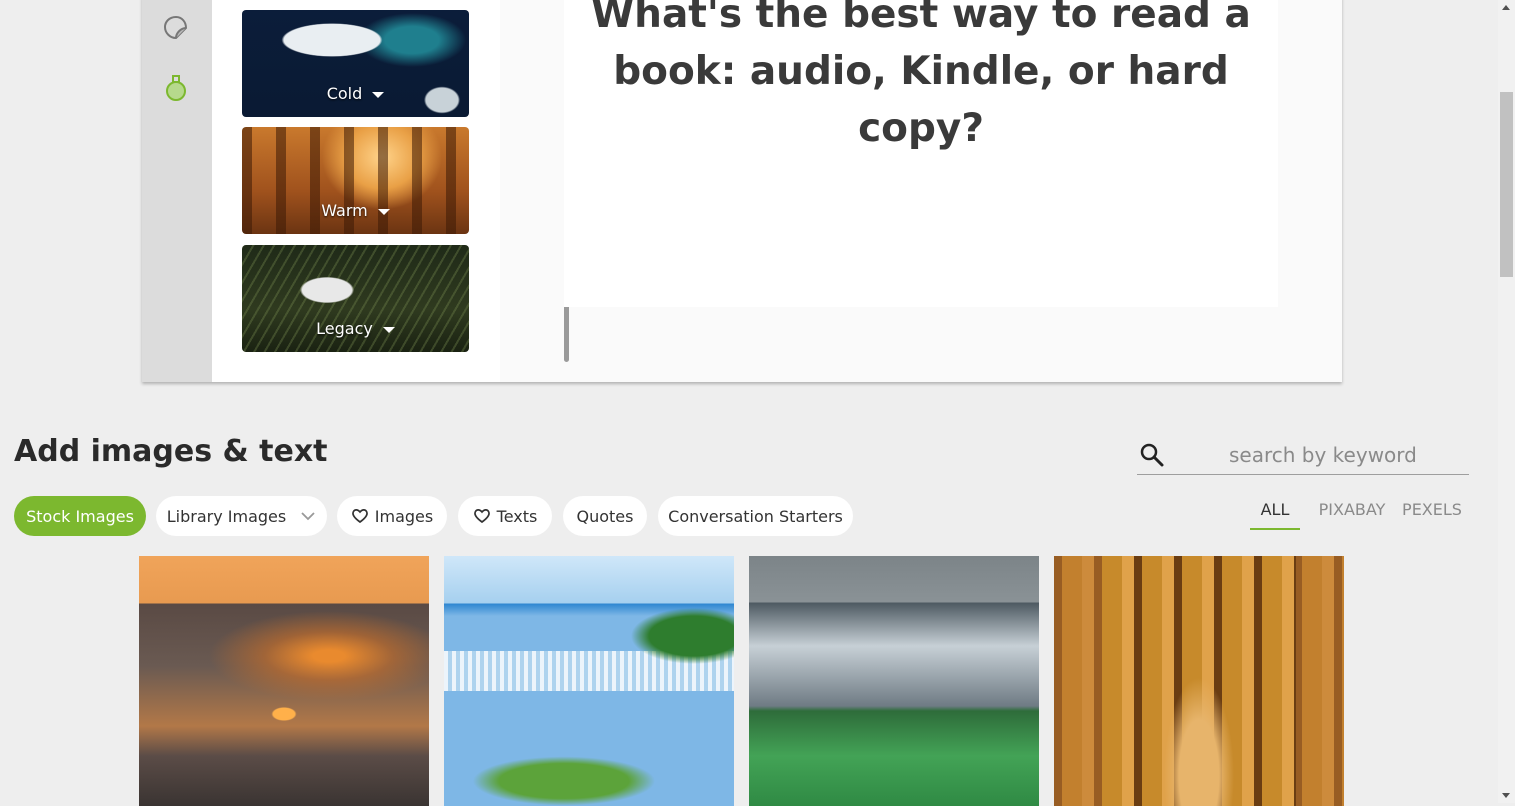  Describe the element at coordinates (1152, 455) in the screenshot. I see `search-icon` at that location.